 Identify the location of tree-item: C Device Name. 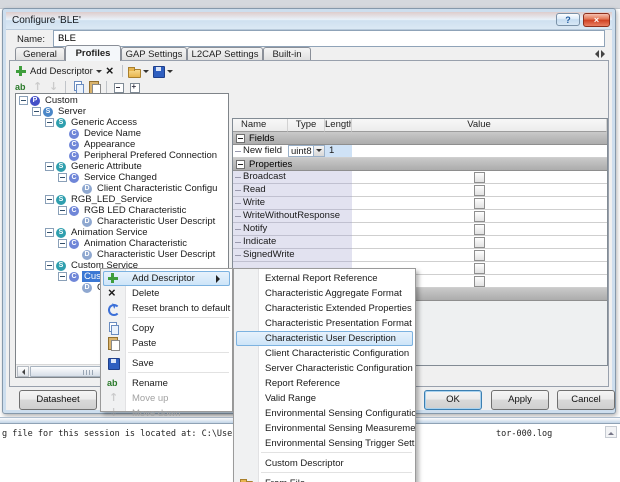
(122, 133).